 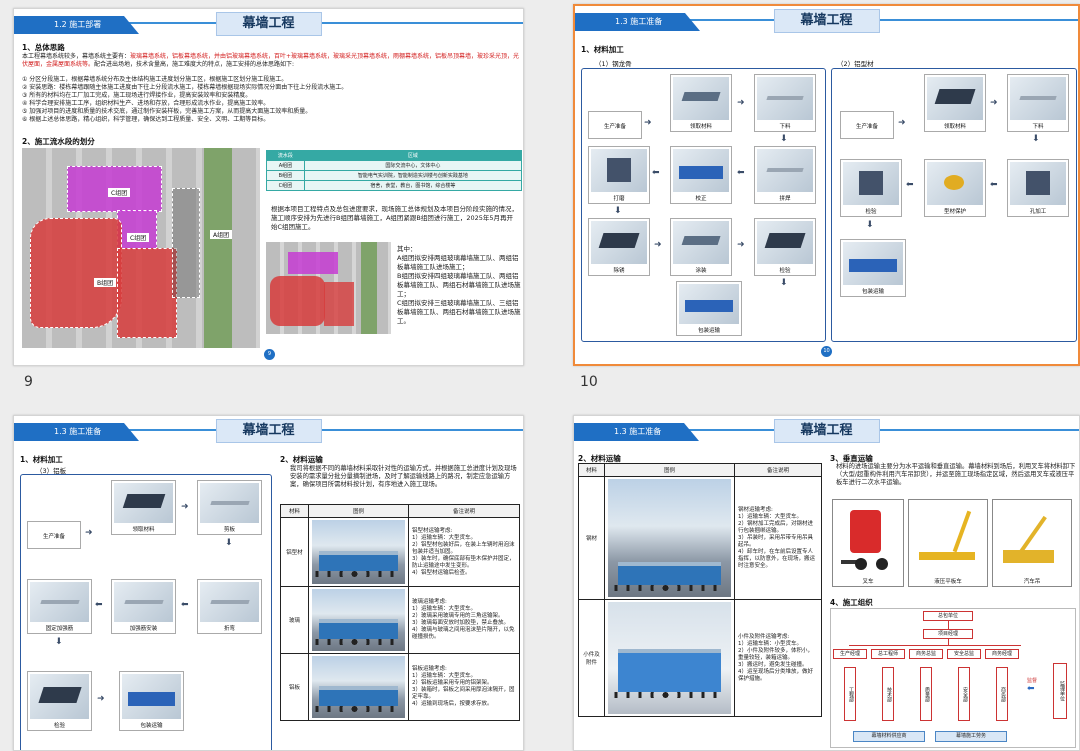 I want to click on heading-organization: 4、施工组织, so click(x=851, y=602).